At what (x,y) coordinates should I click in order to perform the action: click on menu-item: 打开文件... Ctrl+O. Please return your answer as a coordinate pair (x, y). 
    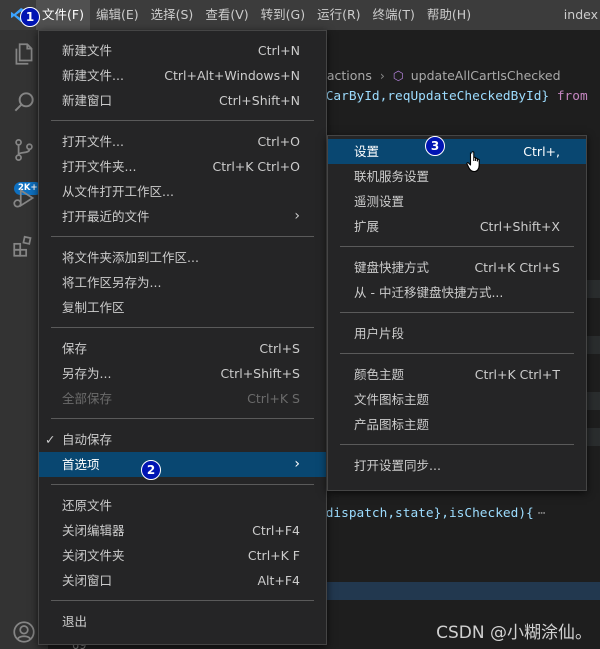
    Looking at the image, I should click on (182, 141).